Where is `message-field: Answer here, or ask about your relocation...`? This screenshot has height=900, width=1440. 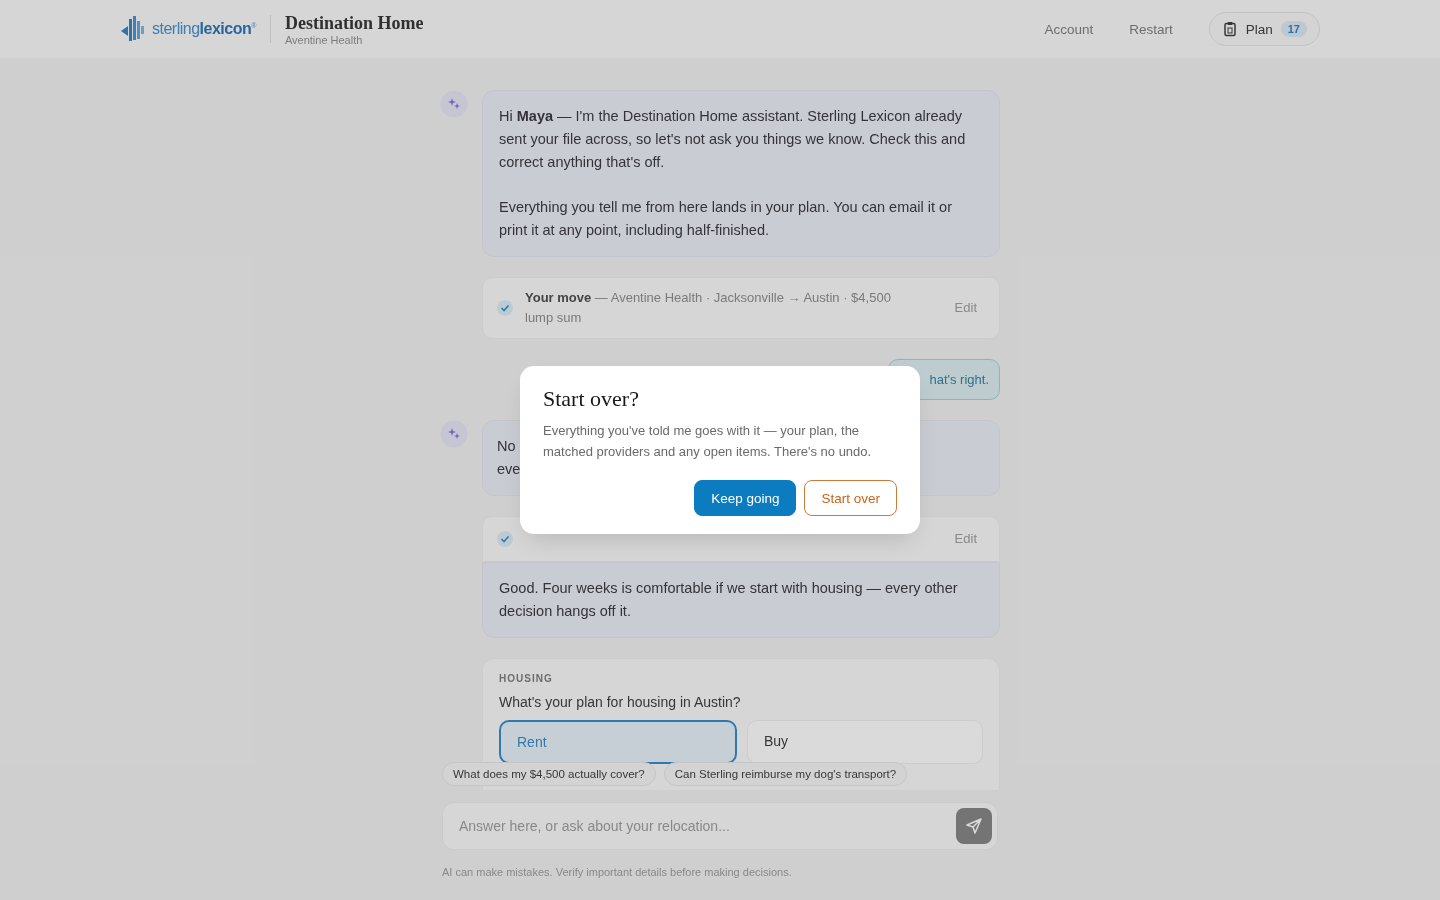 message-field: Answer here, or ask about your relocation... is located at coordinates (720, 826).